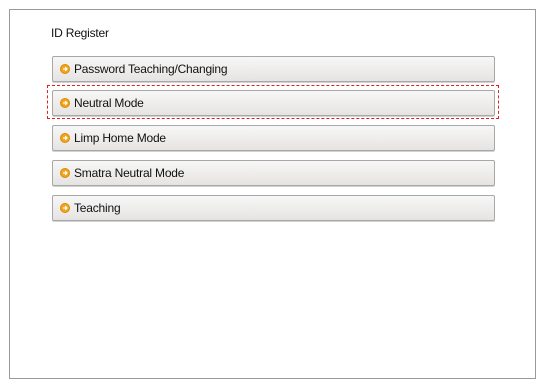  Describe the element at coordinates (97, 208) in the screenshot. I see `menu-item-label: Teaching` at that location.